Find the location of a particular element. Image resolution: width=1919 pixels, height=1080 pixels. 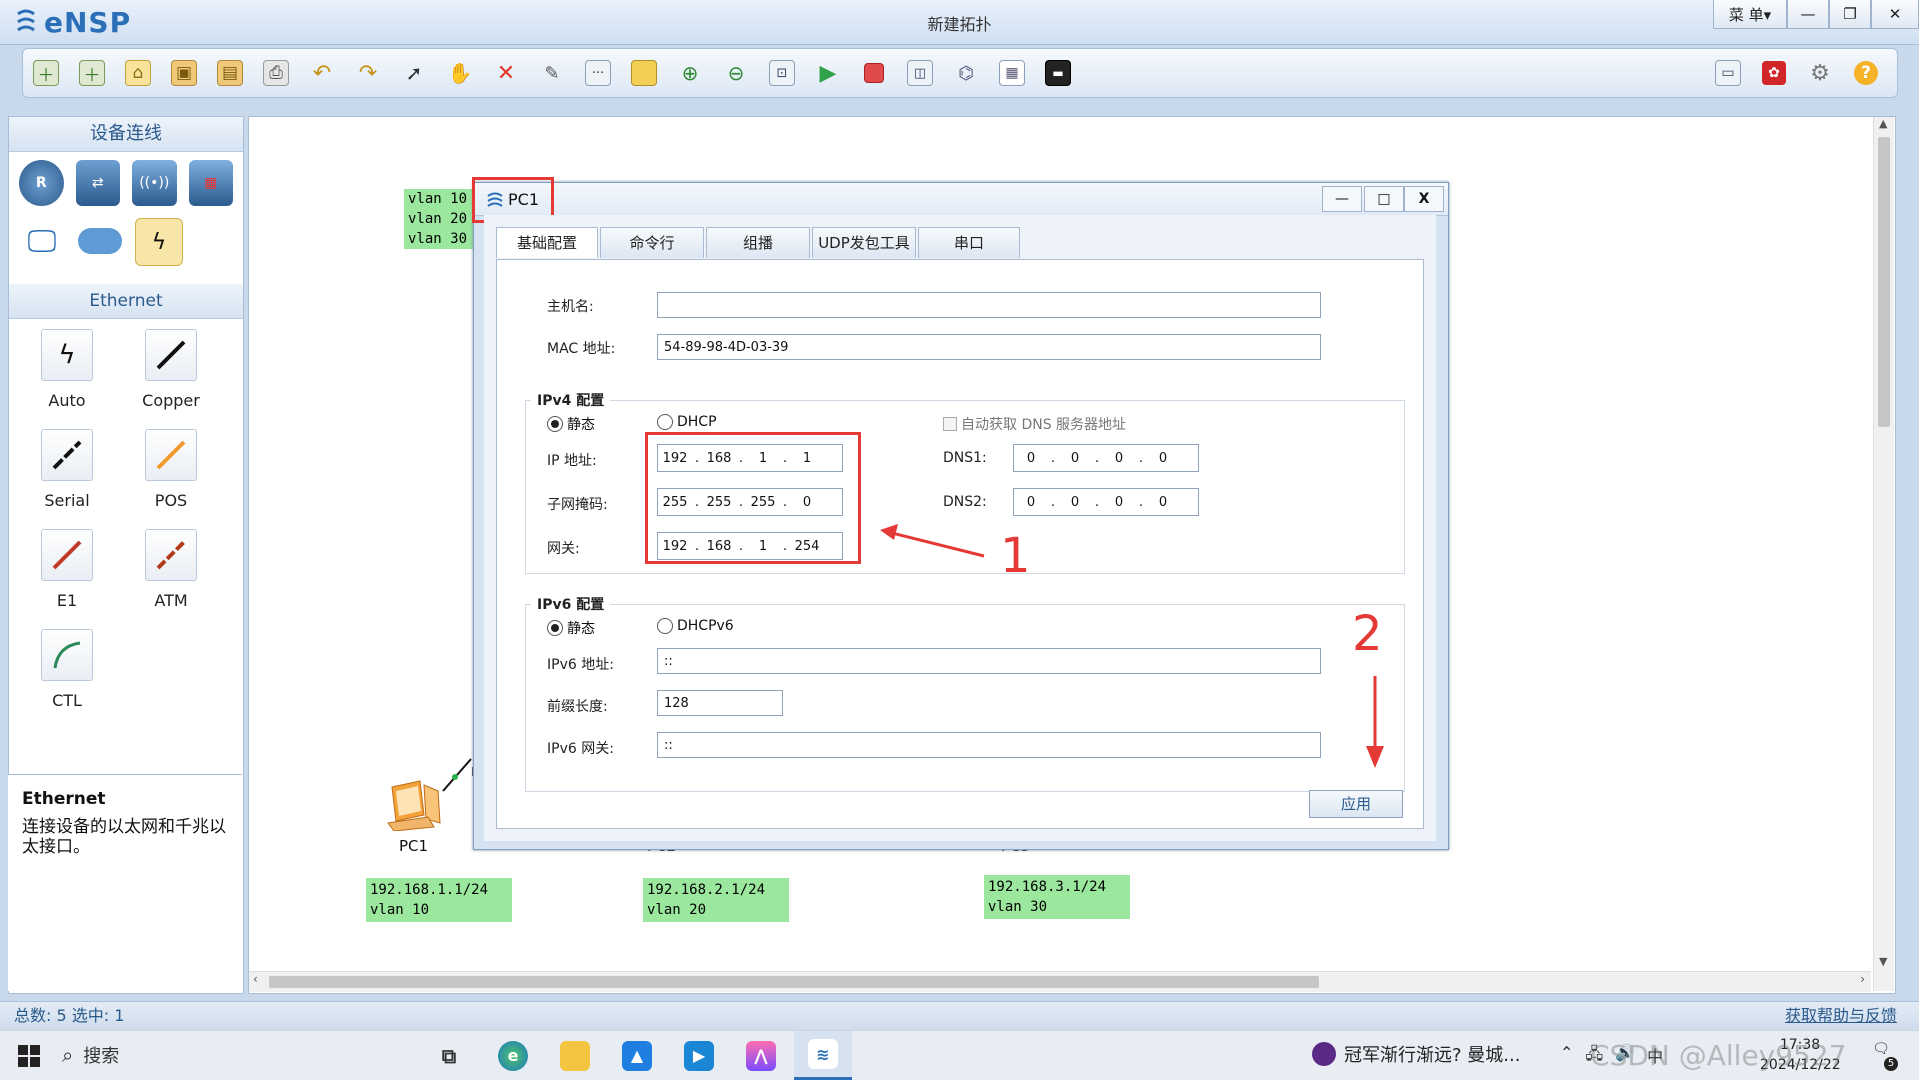

dns1-input: 0. 0. 0. 0 is located at coordinates (1106, 458).